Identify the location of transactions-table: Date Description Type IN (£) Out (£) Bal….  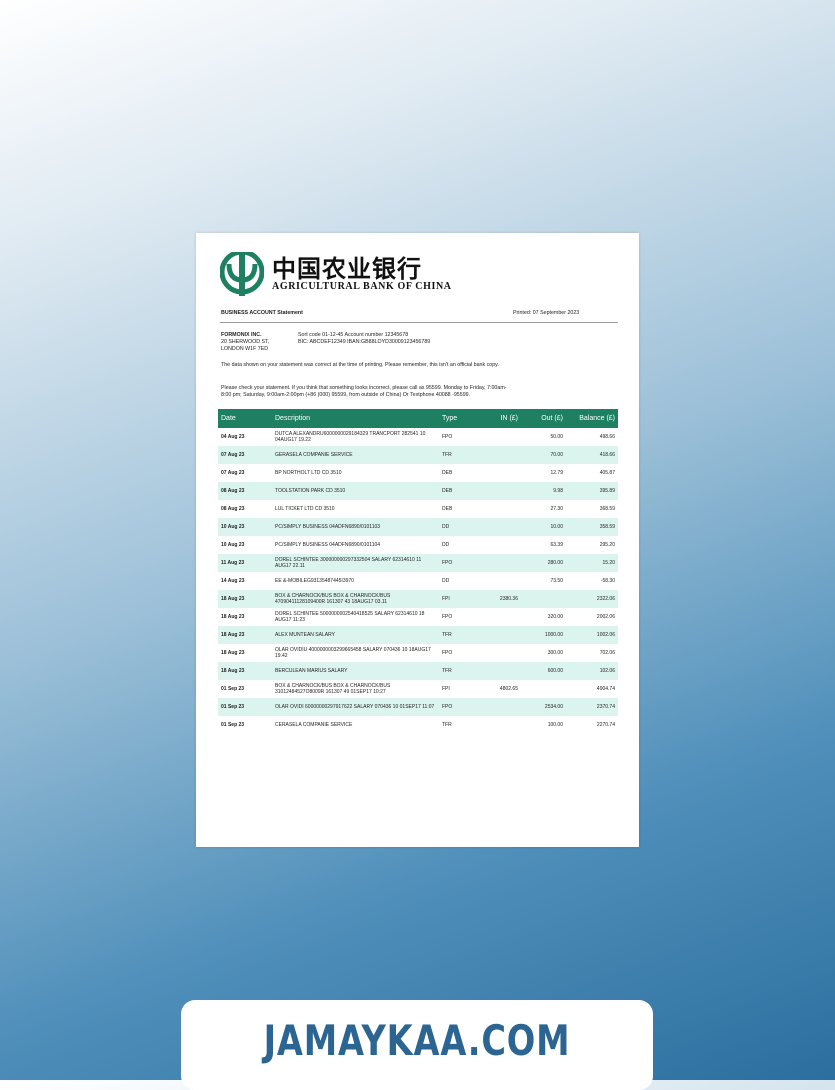
(418, 571).